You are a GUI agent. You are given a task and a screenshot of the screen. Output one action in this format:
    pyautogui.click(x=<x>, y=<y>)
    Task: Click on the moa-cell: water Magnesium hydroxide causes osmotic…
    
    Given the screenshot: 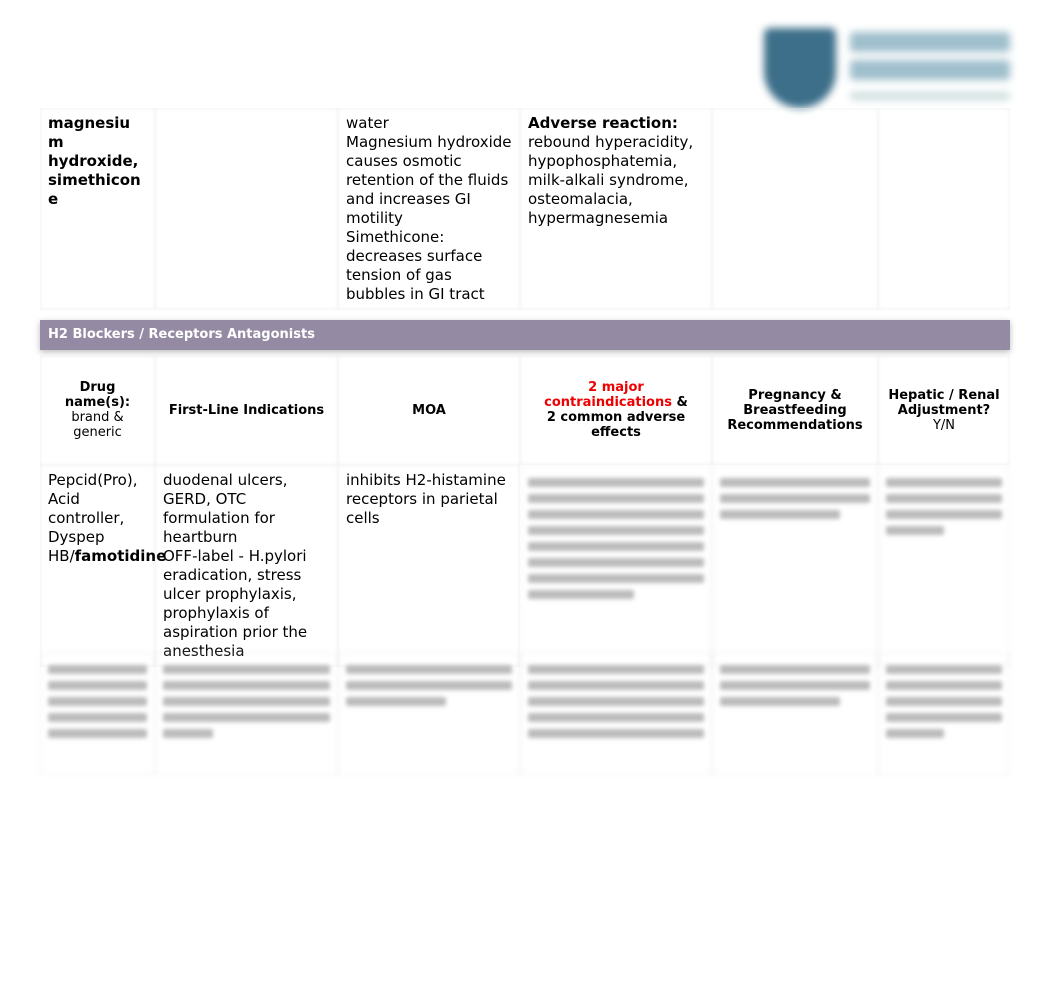 What is the action you would take?
    pyautogui.click(x=429, y=209)
    